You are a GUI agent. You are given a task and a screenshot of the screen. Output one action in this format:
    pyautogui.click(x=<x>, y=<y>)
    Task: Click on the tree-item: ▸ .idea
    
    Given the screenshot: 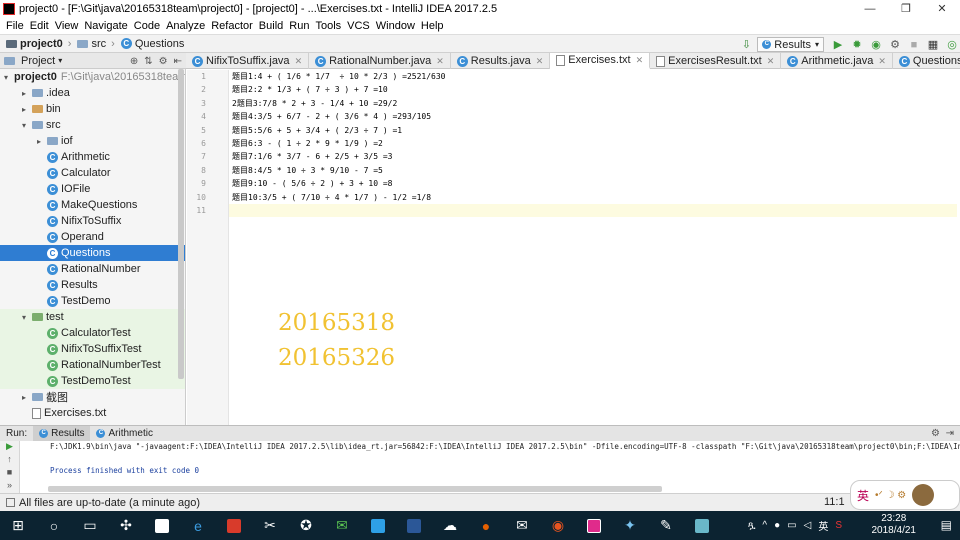 What is the action you would take?
    pyautogui.click(x=92, y=93)
    